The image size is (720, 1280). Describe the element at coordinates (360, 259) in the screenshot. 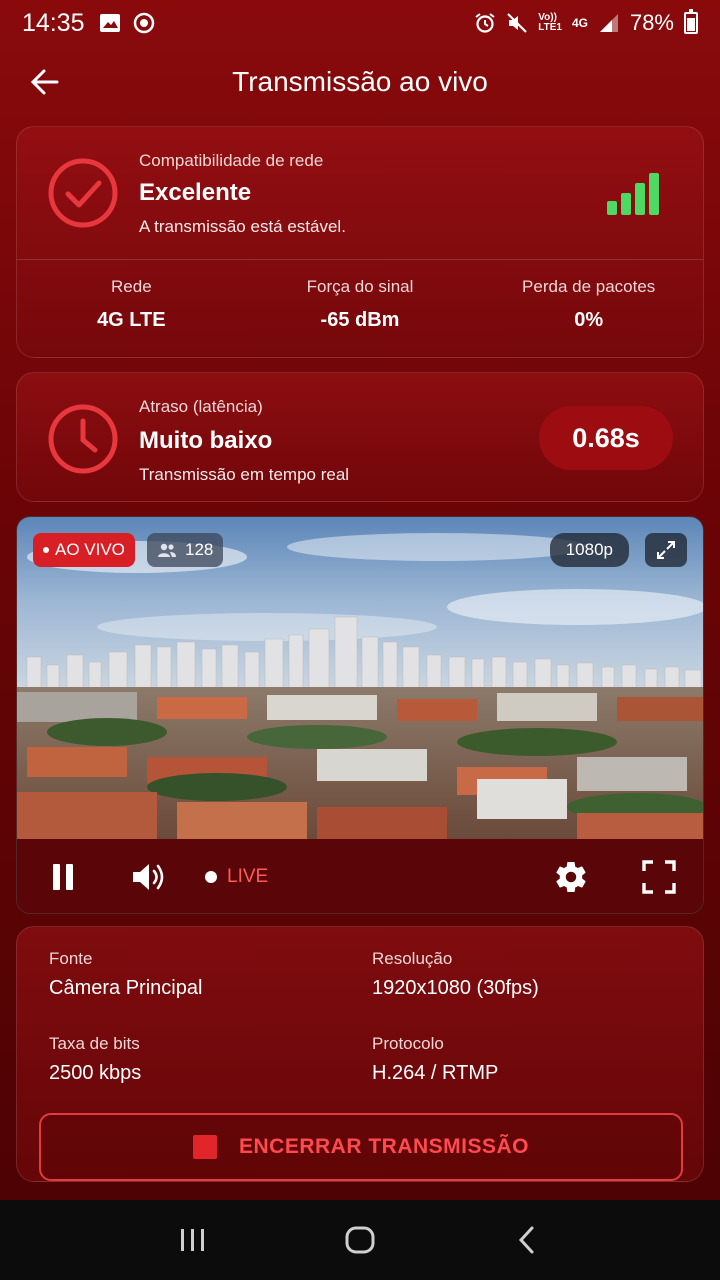

I see `divider` at that location.